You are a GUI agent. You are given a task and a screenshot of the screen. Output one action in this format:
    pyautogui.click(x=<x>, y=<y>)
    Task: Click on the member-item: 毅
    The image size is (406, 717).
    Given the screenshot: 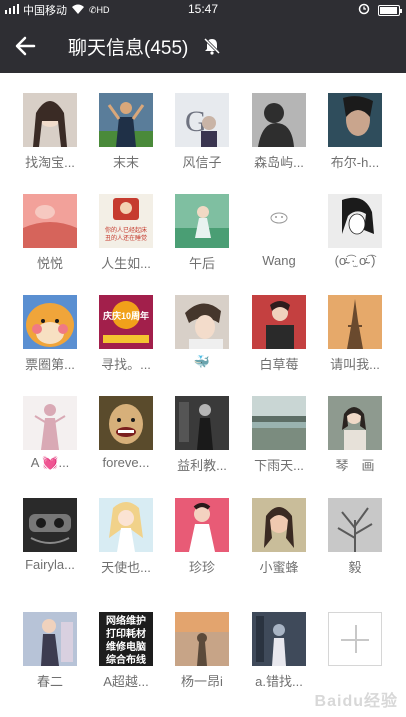 What is the action you would take?
    pyautogui.click(x=355, y=526)
    